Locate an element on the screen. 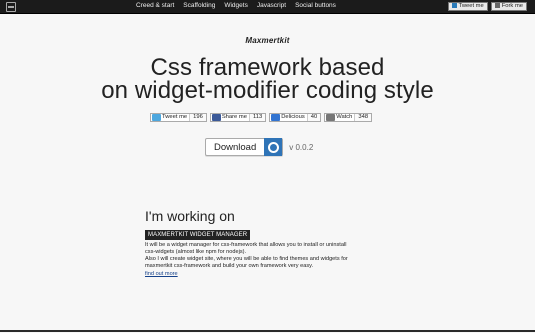  widget-manager-tag: MAXMERTKIT WIDGET MANAGER is located at coordinates (198, 235).